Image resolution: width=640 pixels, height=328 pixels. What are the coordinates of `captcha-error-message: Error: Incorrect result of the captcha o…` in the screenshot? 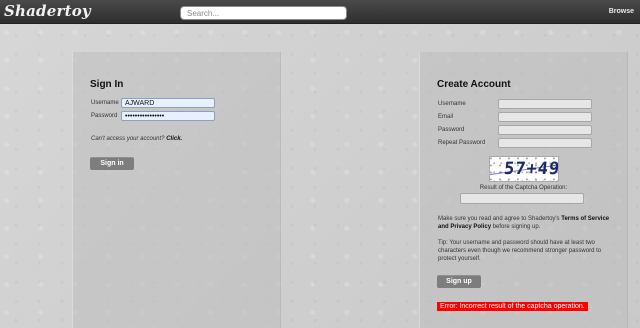 It's located at (512, 306).